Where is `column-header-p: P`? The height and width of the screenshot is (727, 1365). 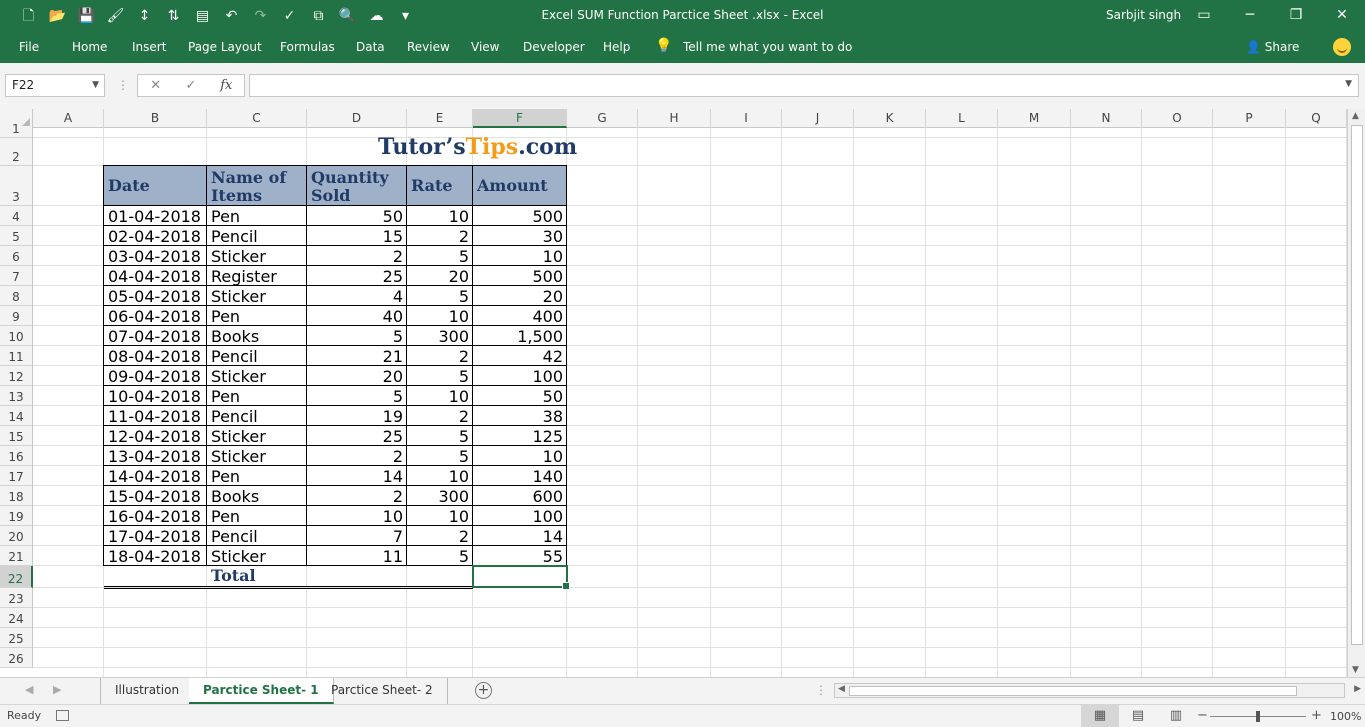 column-header-p: P is located at coordinates (1249, 118).